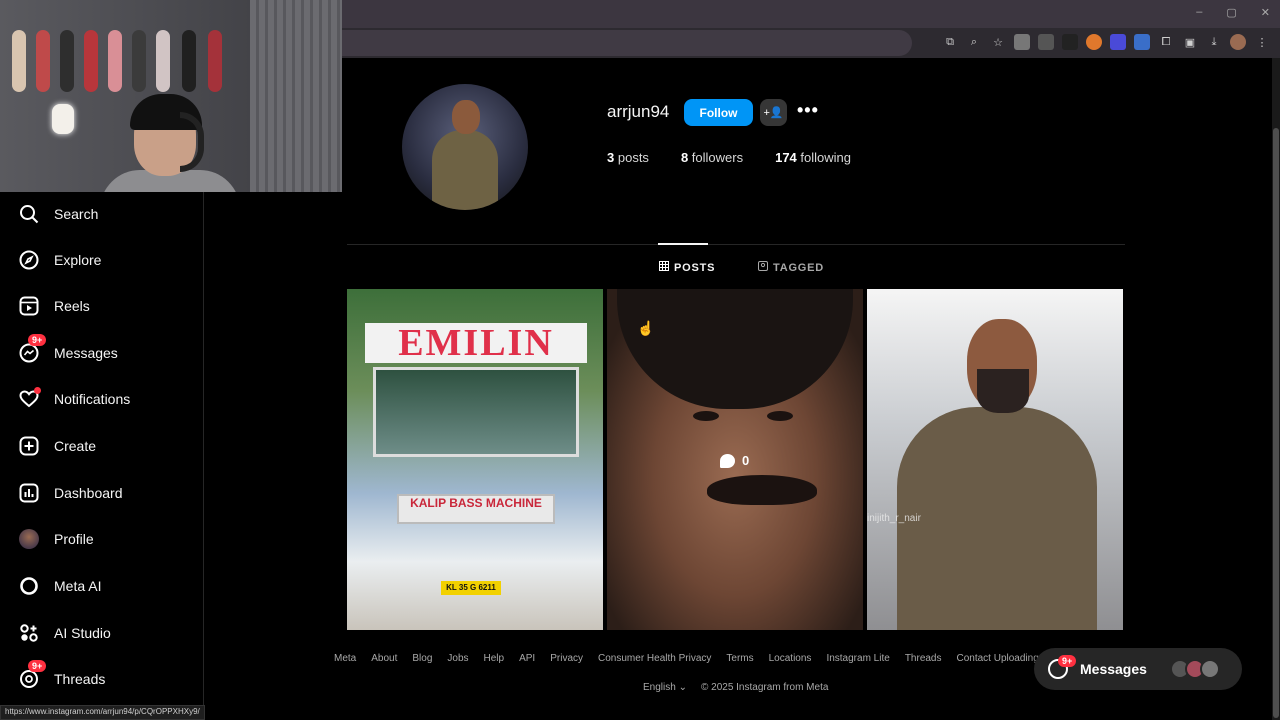  I want to click on language-label: English, so click(659, 687).